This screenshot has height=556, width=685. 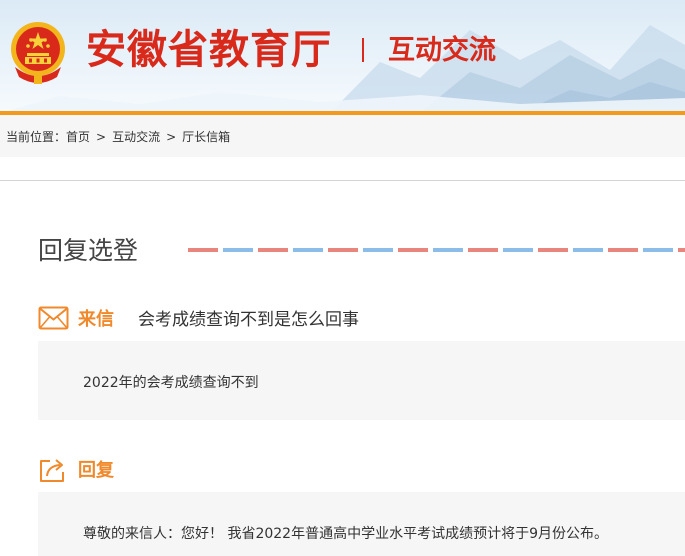 I want to click on site-title: 安徽省教育厅, so click(x=209, y=50).